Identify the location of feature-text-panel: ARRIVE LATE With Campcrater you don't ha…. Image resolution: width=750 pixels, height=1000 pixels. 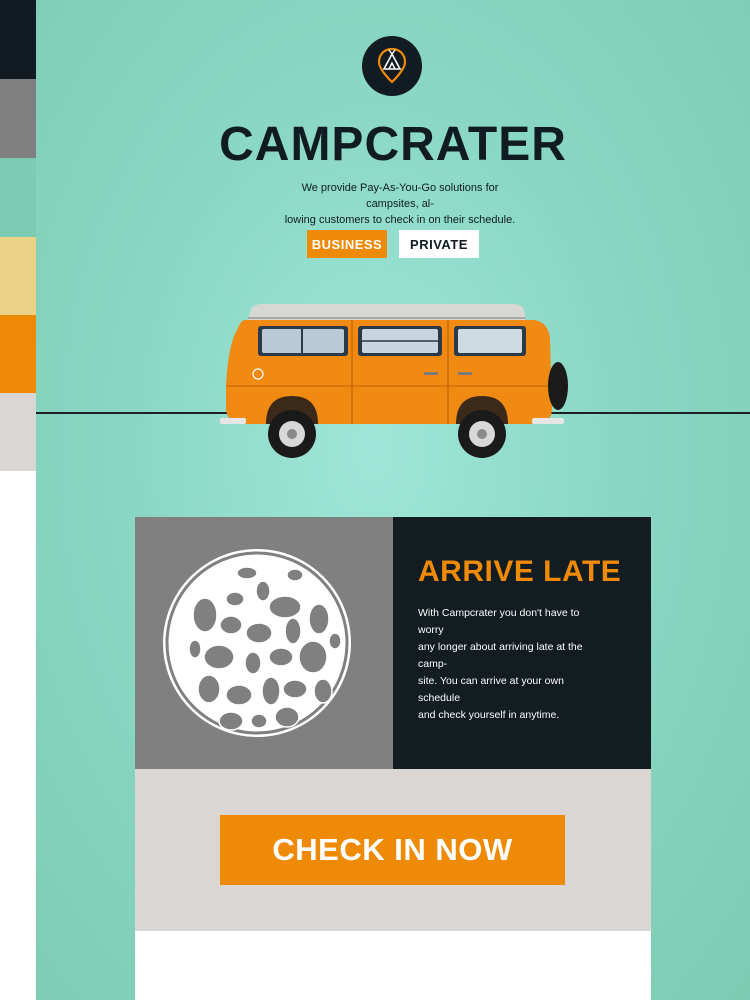
(522, 643).